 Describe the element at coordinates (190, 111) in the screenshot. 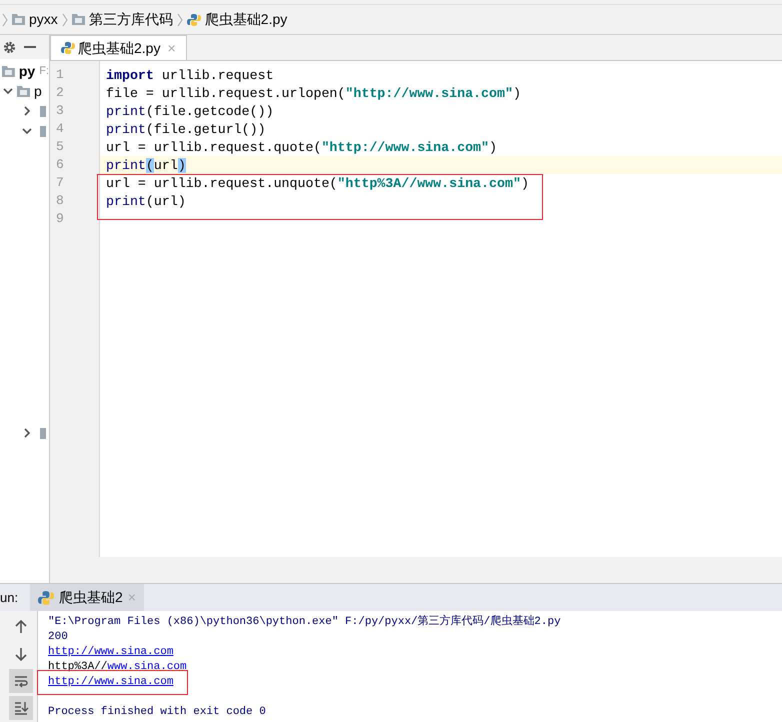

I see `code-line: print(file.getcode())` at that location.